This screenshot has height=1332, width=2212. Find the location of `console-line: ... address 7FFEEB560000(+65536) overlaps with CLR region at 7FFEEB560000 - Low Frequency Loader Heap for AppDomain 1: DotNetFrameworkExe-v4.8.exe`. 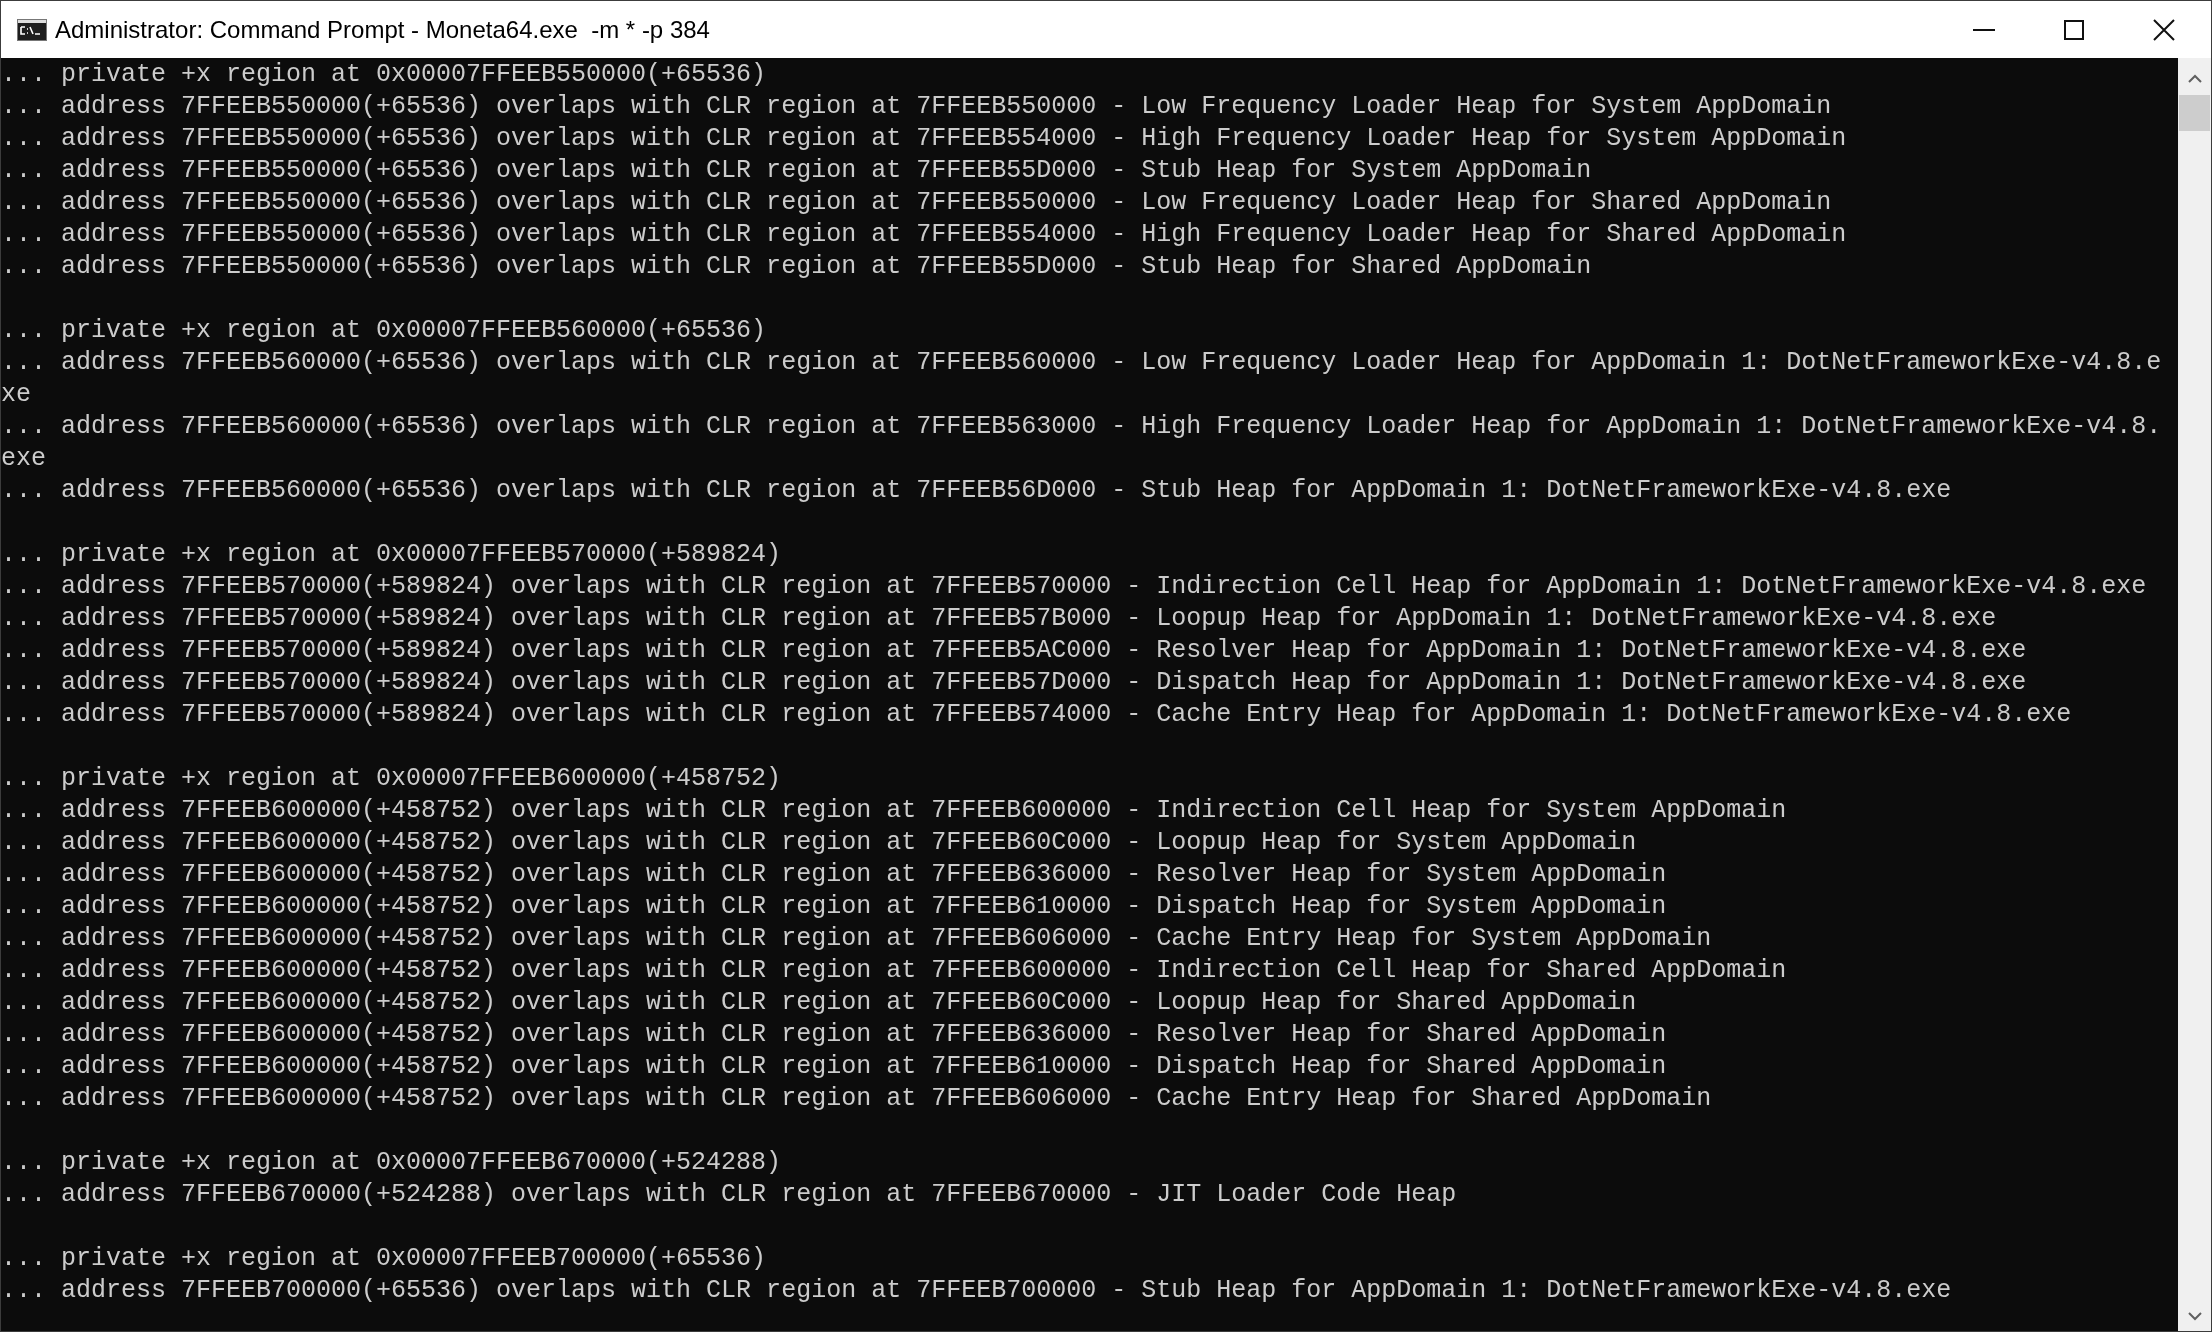

console-line: ... address 7FFEEB560000(+65536) overlaps with CLR region at 7FFEEB560000 - Low Frequency Loader Heap for AppDomain 1: DotNetFrameworkExe-v4.8.exe is located at coordinates (1082, 379).